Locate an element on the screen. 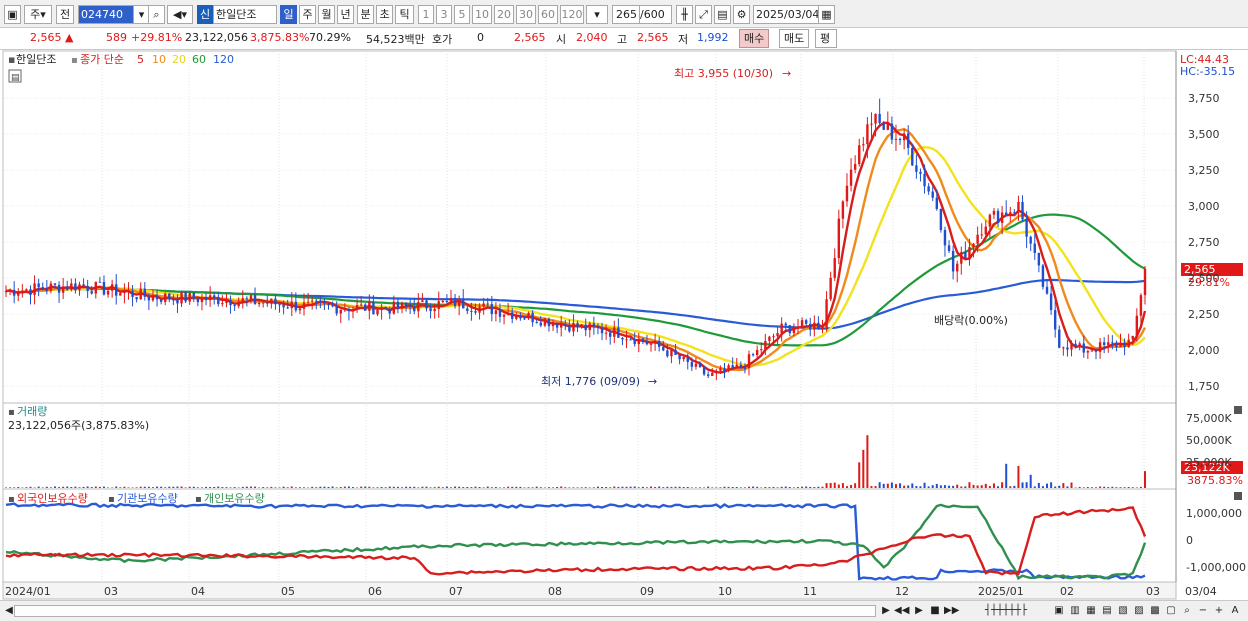  zoom-slider: ┤┼┼┼┼┼├ is located at coordinates (1006, 610).